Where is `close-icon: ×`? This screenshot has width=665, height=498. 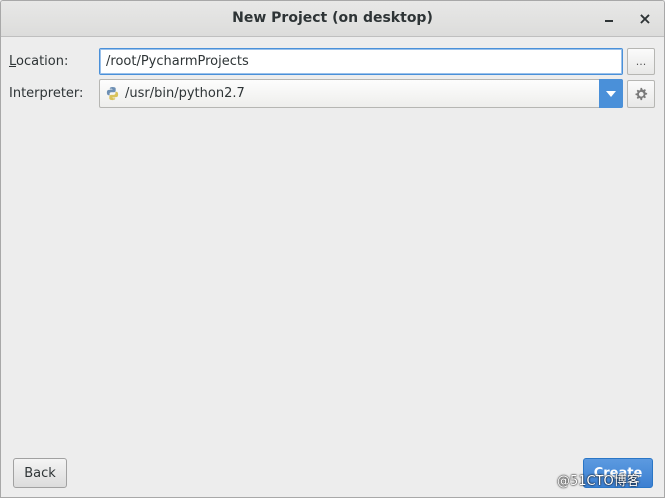 close-icon: × is located at coordinates (645, 18).